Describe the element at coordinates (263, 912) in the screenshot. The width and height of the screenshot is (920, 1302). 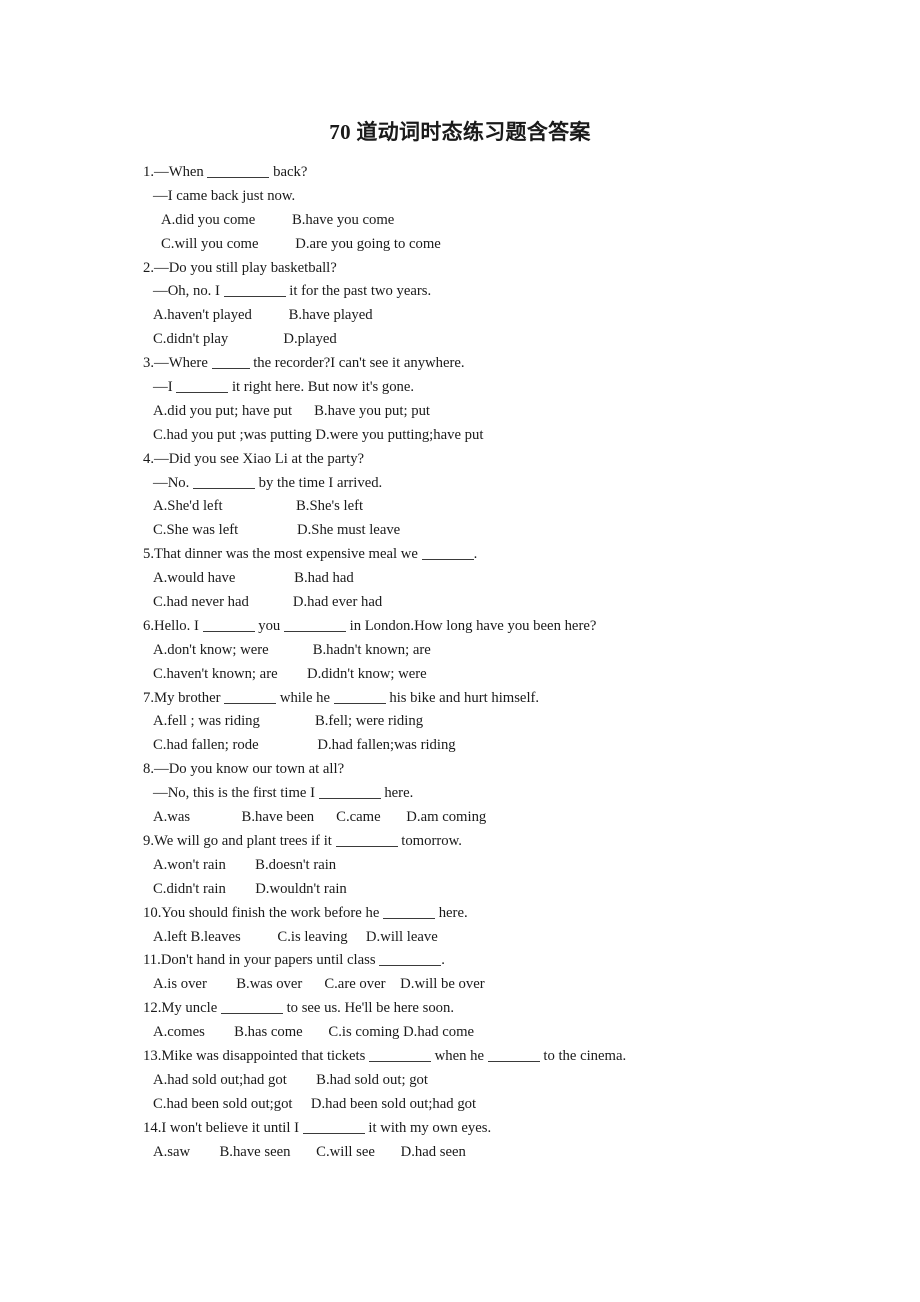
I see `text-run: 10.You should finish the work before he` at that location.